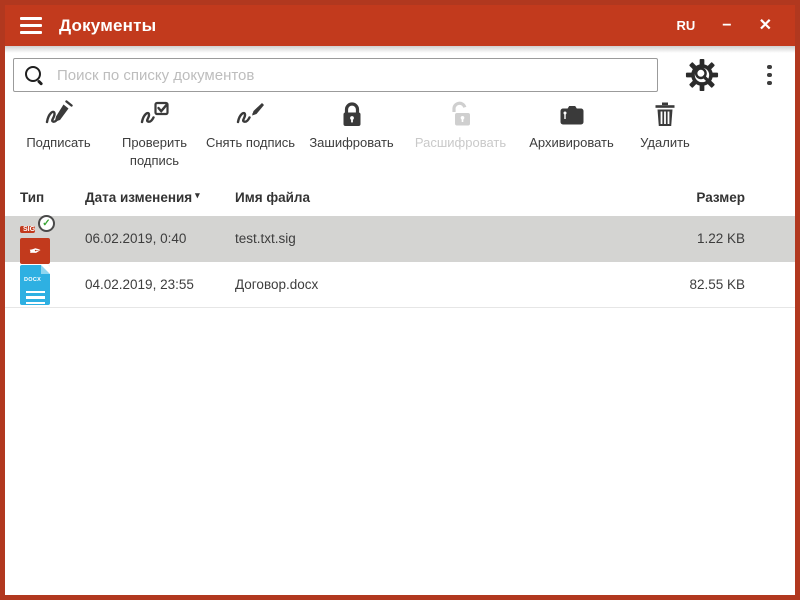 The width and height of the screenshot is (800, 600). I want to click on signature-valid-badge: ✓, so click(46, 223).